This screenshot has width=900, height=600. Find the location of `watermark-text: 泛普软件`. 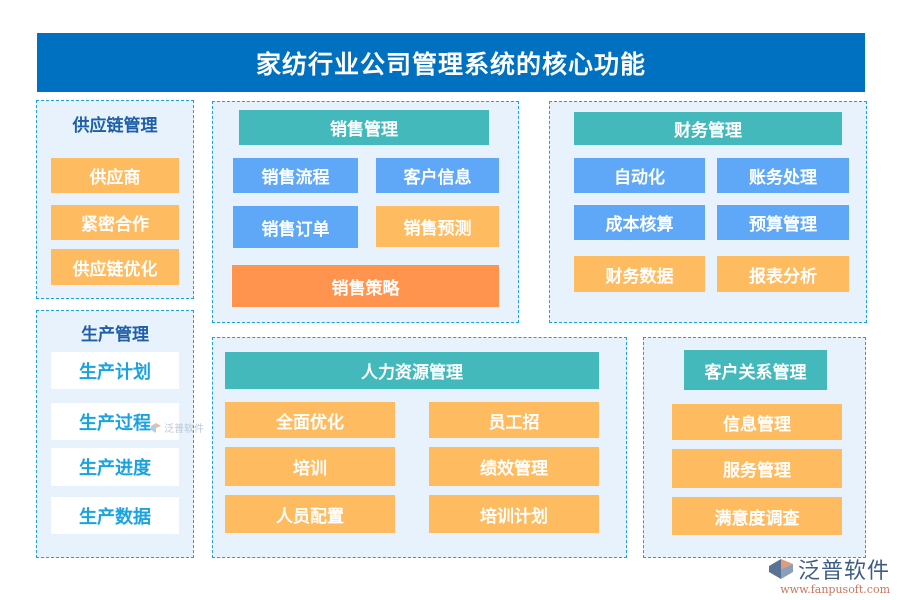

watermark-text: 泛普软件 is located at coordinates (184, 429).